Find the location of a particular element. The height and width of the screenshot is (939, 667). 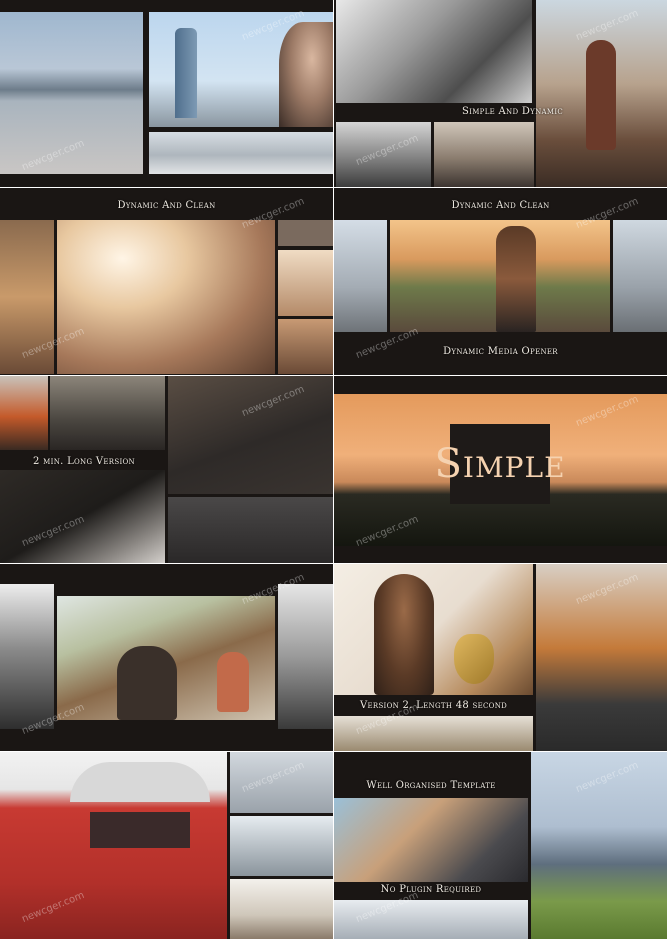

title-card: Simple is located at coordinates (500, 464).